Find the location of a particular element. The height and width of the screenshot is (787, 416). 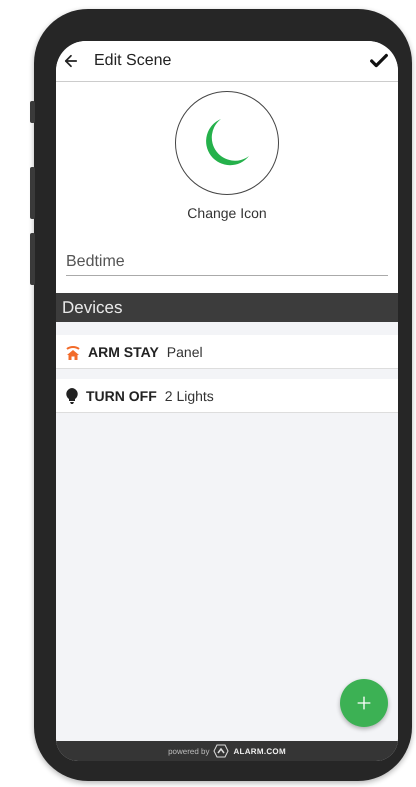

logo-icon is located at coordinates (221, 751).